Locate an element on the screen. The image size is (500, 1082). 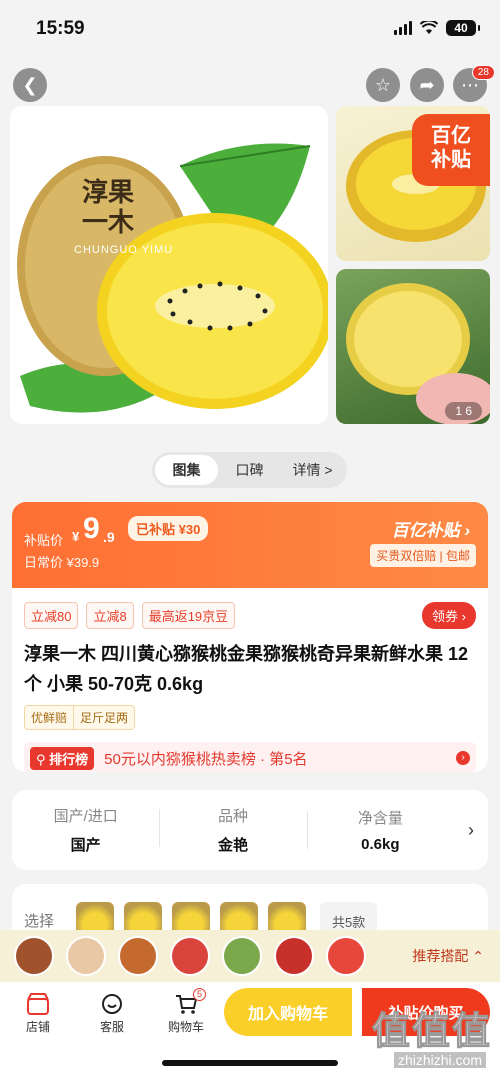
share-icon: ➦ is located at coordinates (427, 84).